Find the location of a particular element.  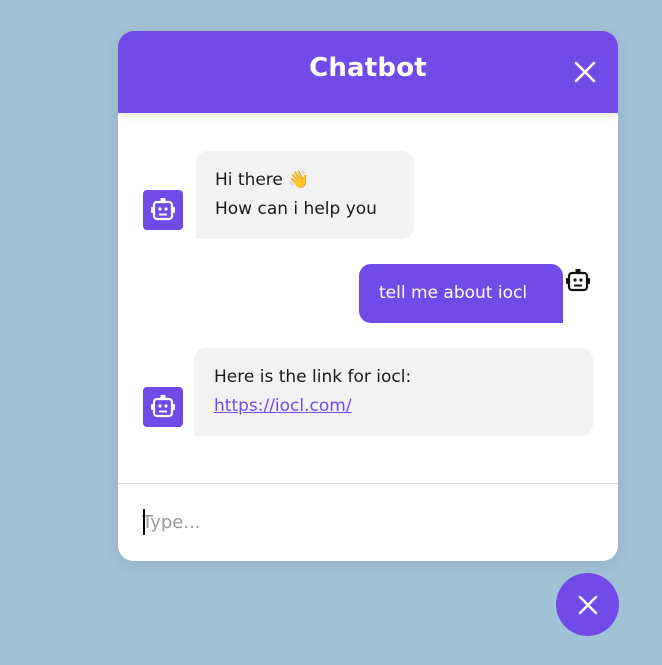

header-close-button is located at coordinates (585, 72).